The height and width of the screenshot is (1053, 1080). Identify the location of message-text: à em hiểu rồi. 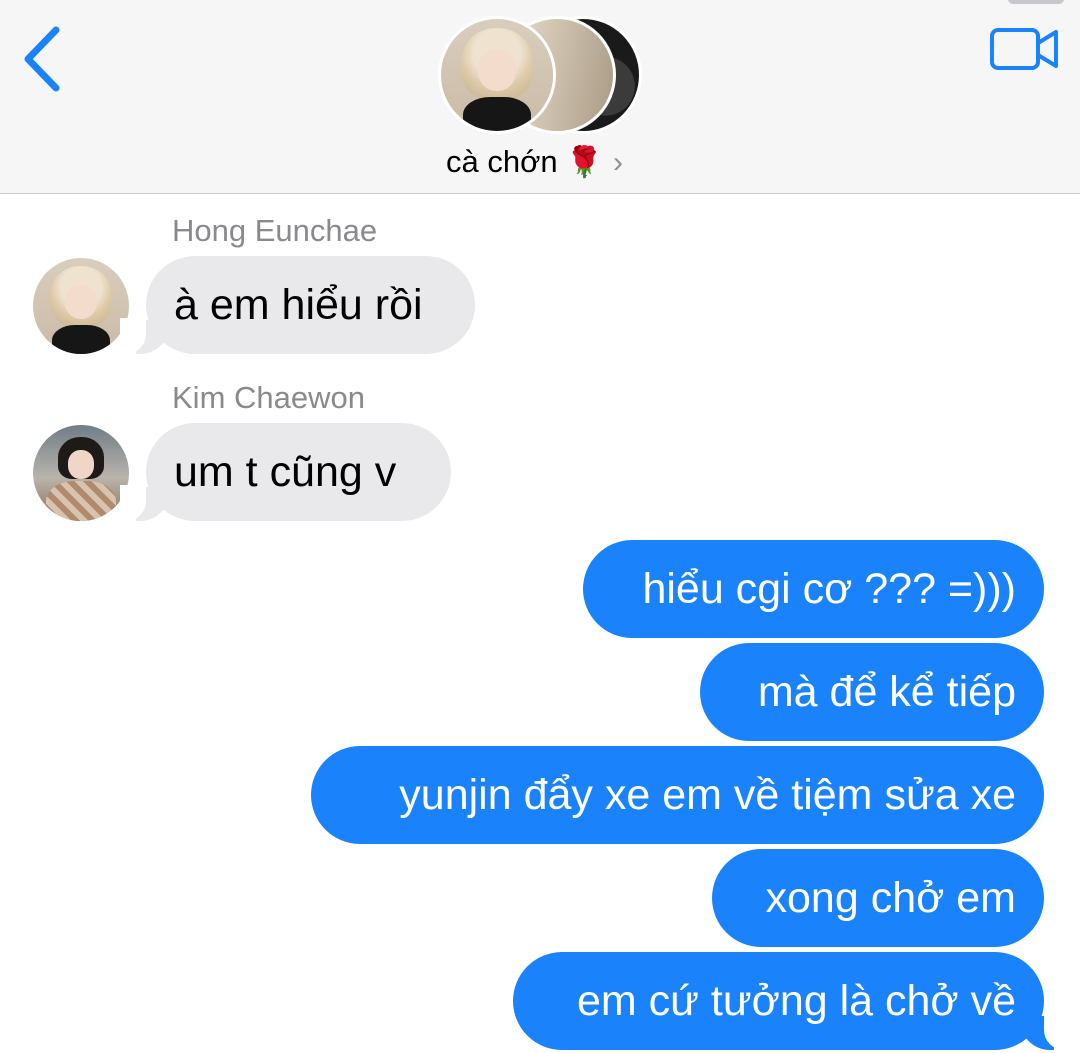
(298, 305).